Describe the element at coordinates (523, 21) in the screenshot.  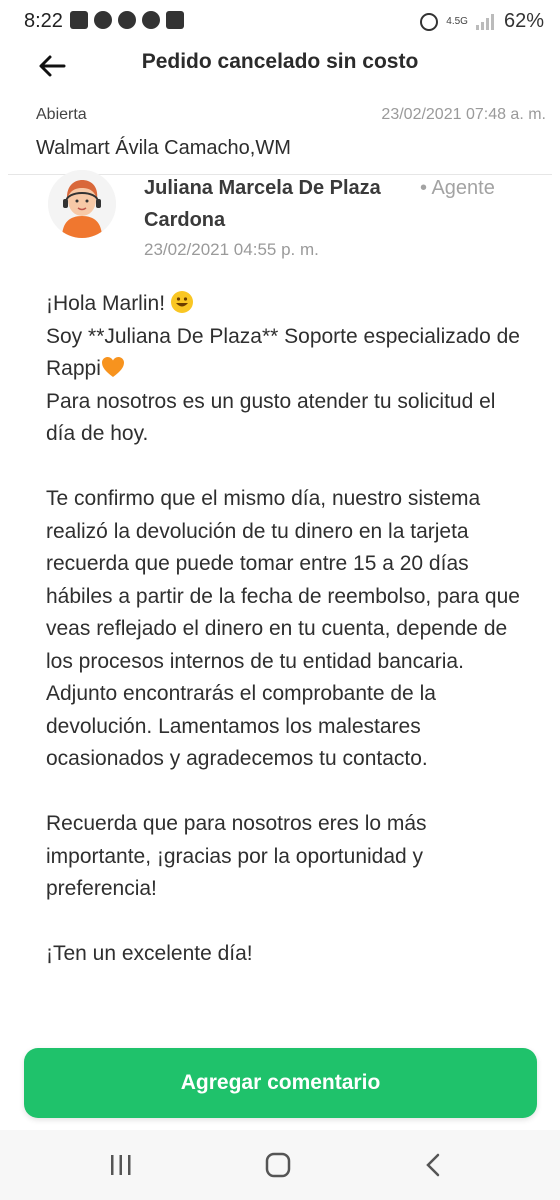
I see `battery-level: 62%` at that location.